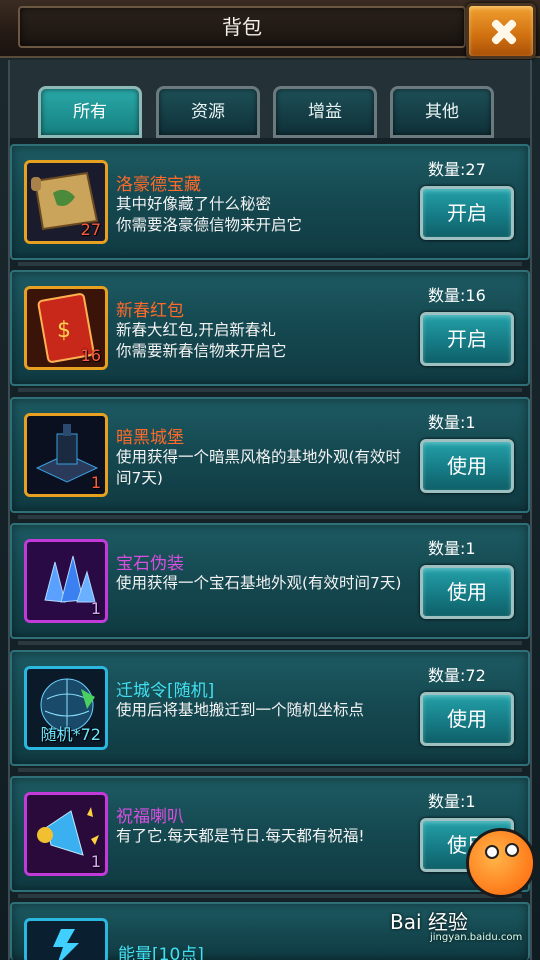 The height and width of the screenshot is (960, 540). What do you see at coordinates (150, 817) in the screenshot?
I see `item-name: 祝福喇叭` at bounding box center [150, 817].